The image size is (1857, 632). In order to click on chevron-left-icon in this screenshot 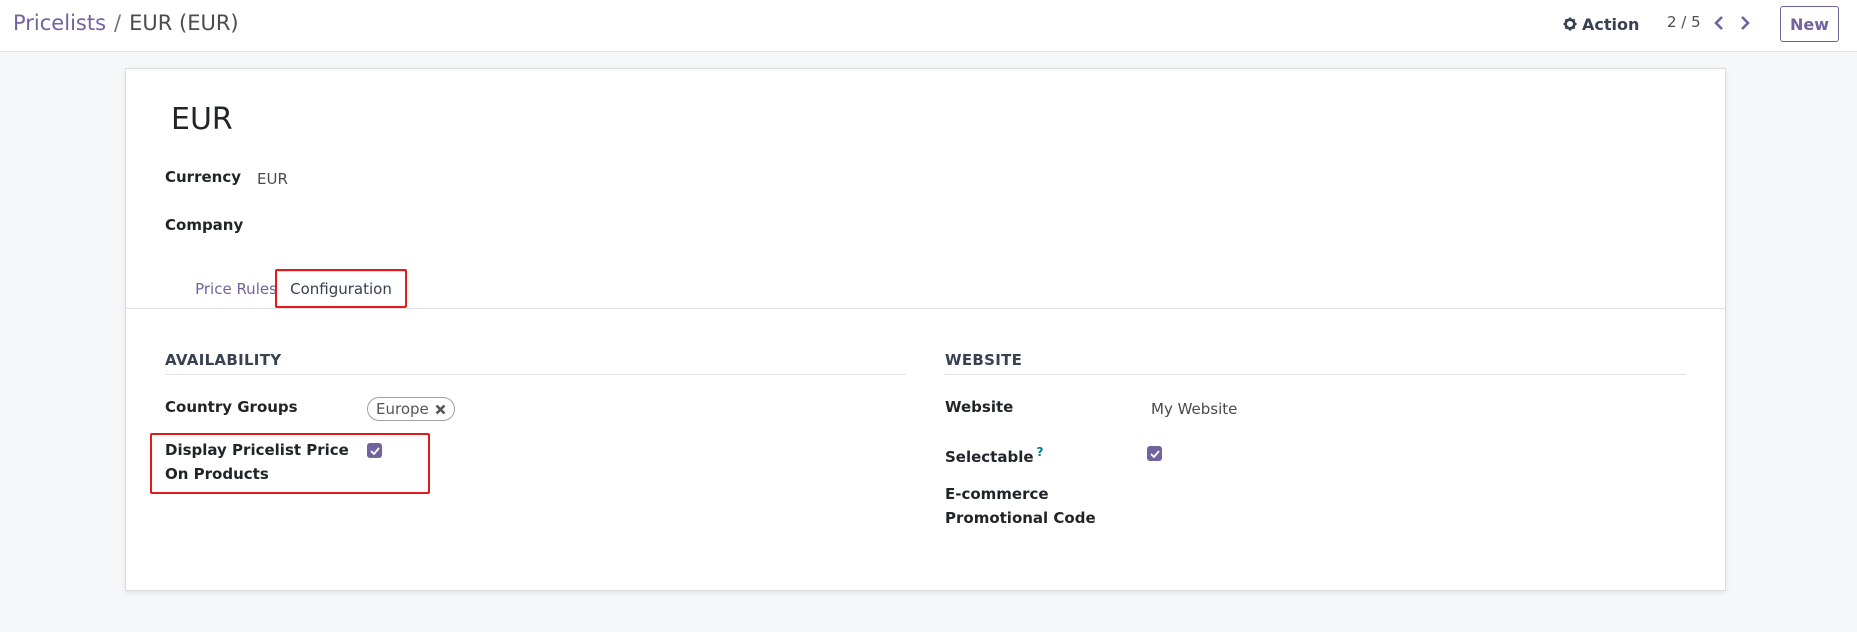, I will do `click(1718, 23)`.